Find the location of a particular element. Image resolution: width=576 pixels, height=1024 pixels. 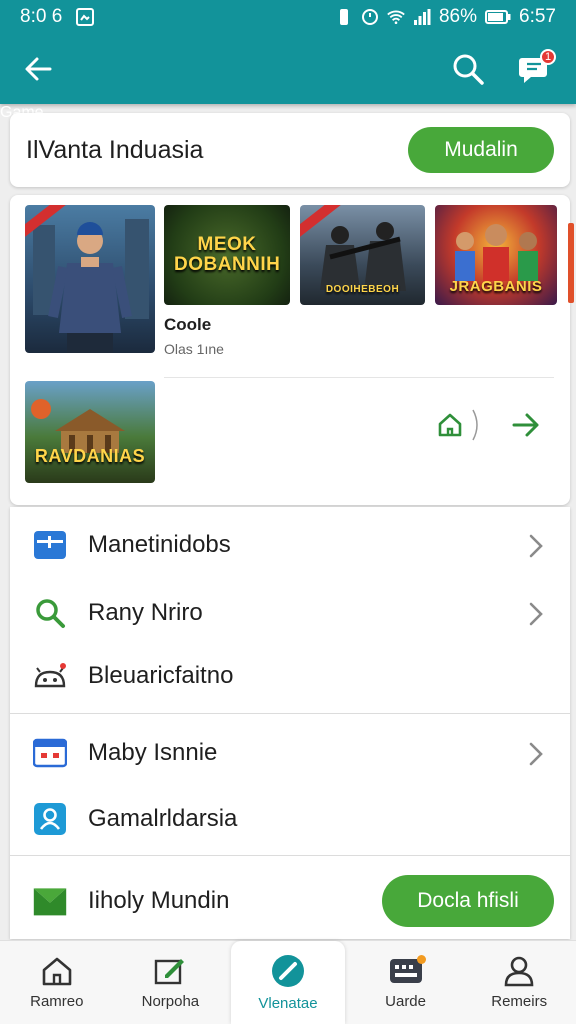

promo-action-button: Docla hfisli is located at coordinates (468, 901).